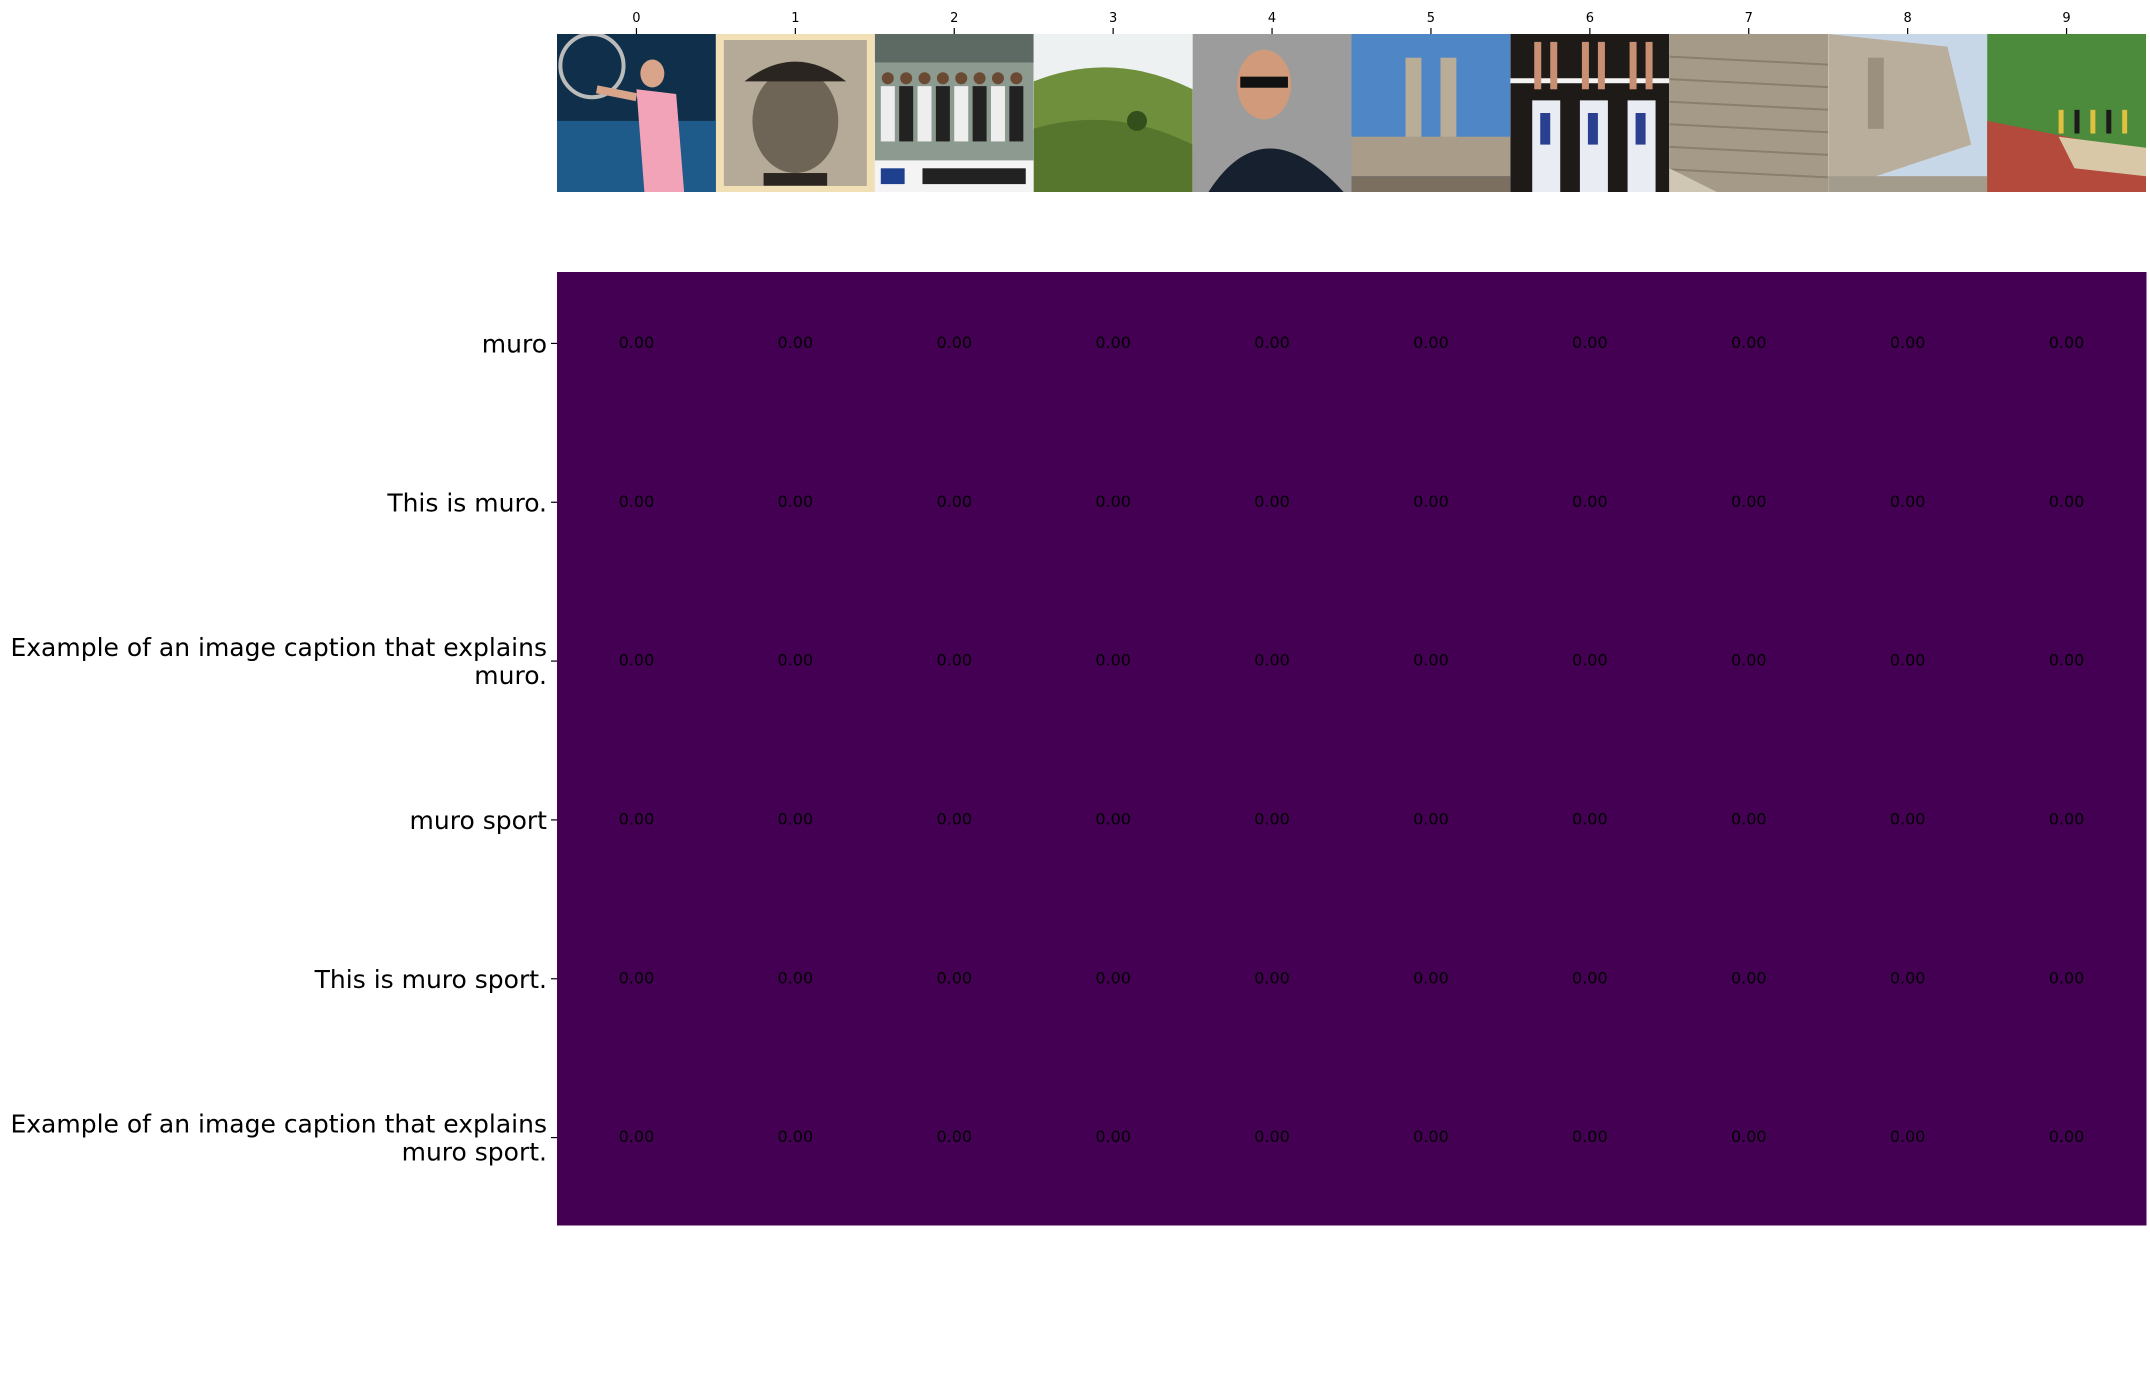 This screenshot has height=1390, width=2150. What do you see at coordinates (1351, 22) in the screenshot?
I see `x-axis-ticks: 0 1 2 3 4 5 6 7 8 9` at bounding box center [1351, 22].